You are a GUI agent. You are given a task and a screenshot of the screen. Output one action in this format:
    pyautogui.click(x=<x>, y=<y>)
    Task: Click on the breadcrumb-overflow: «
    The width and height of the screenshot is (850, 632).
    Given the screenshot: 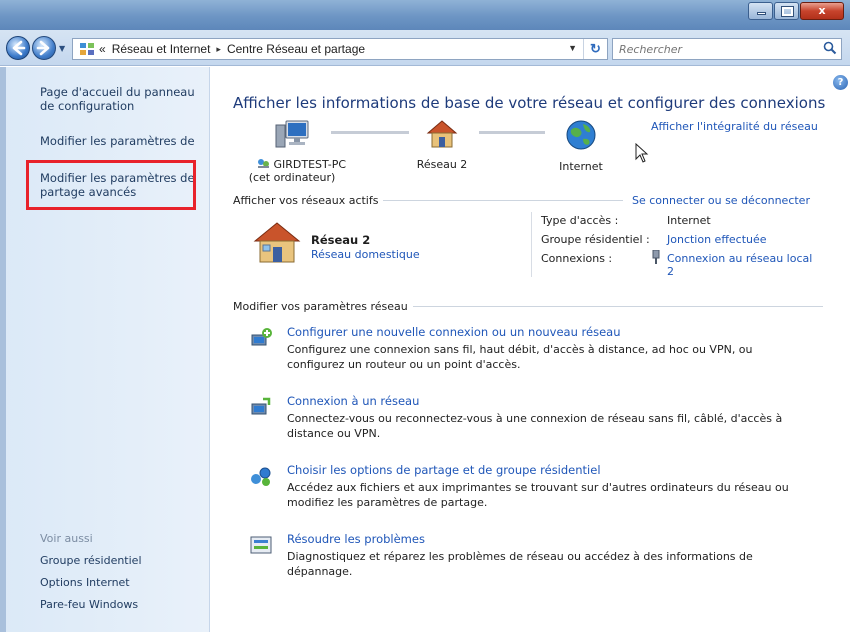 What is the action you would take?
    pyautogui.click(x=102, y=49)
    